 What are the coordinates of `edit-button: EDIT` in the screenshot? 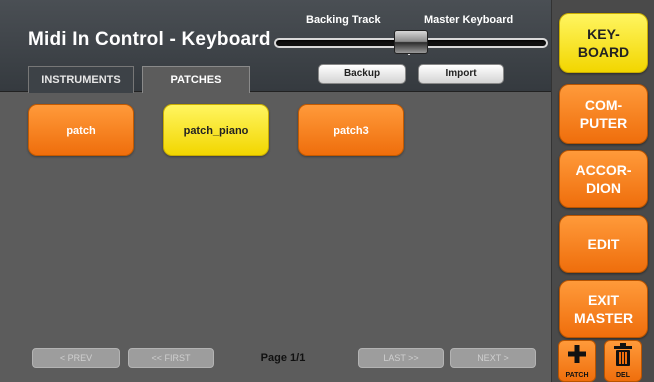 It's located at (603, 244).